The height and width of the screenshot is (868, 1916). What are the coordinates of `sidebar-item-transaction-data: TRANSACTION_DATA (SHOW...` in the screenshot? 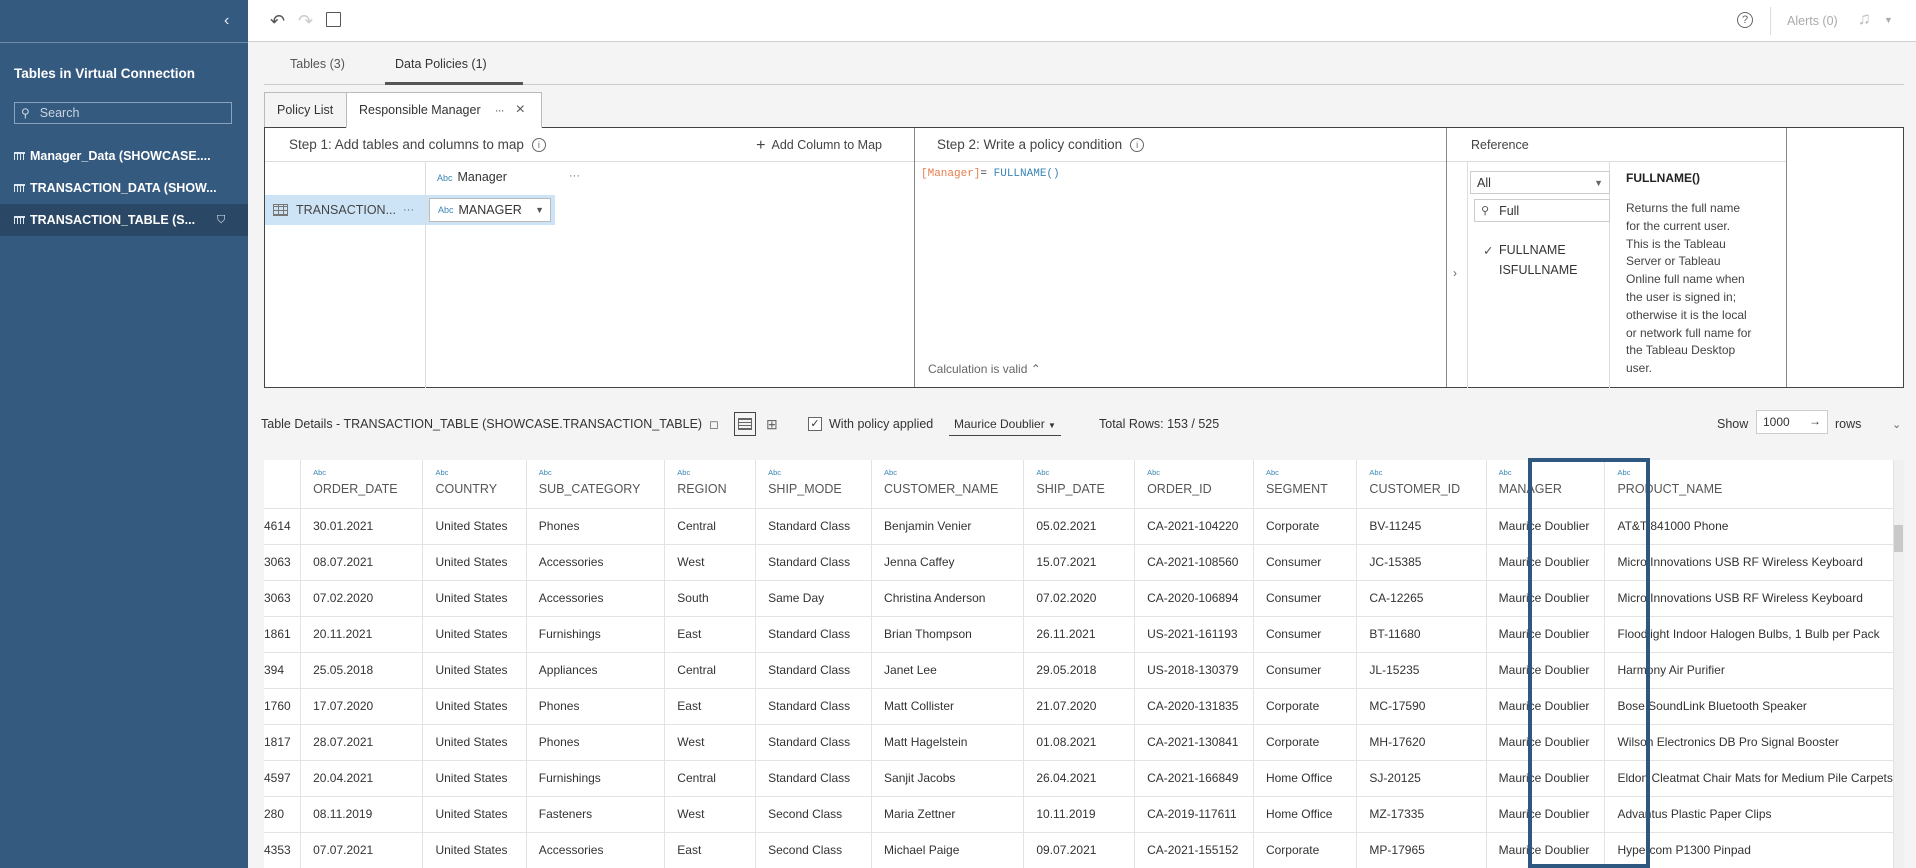 It's located at (124, 188).